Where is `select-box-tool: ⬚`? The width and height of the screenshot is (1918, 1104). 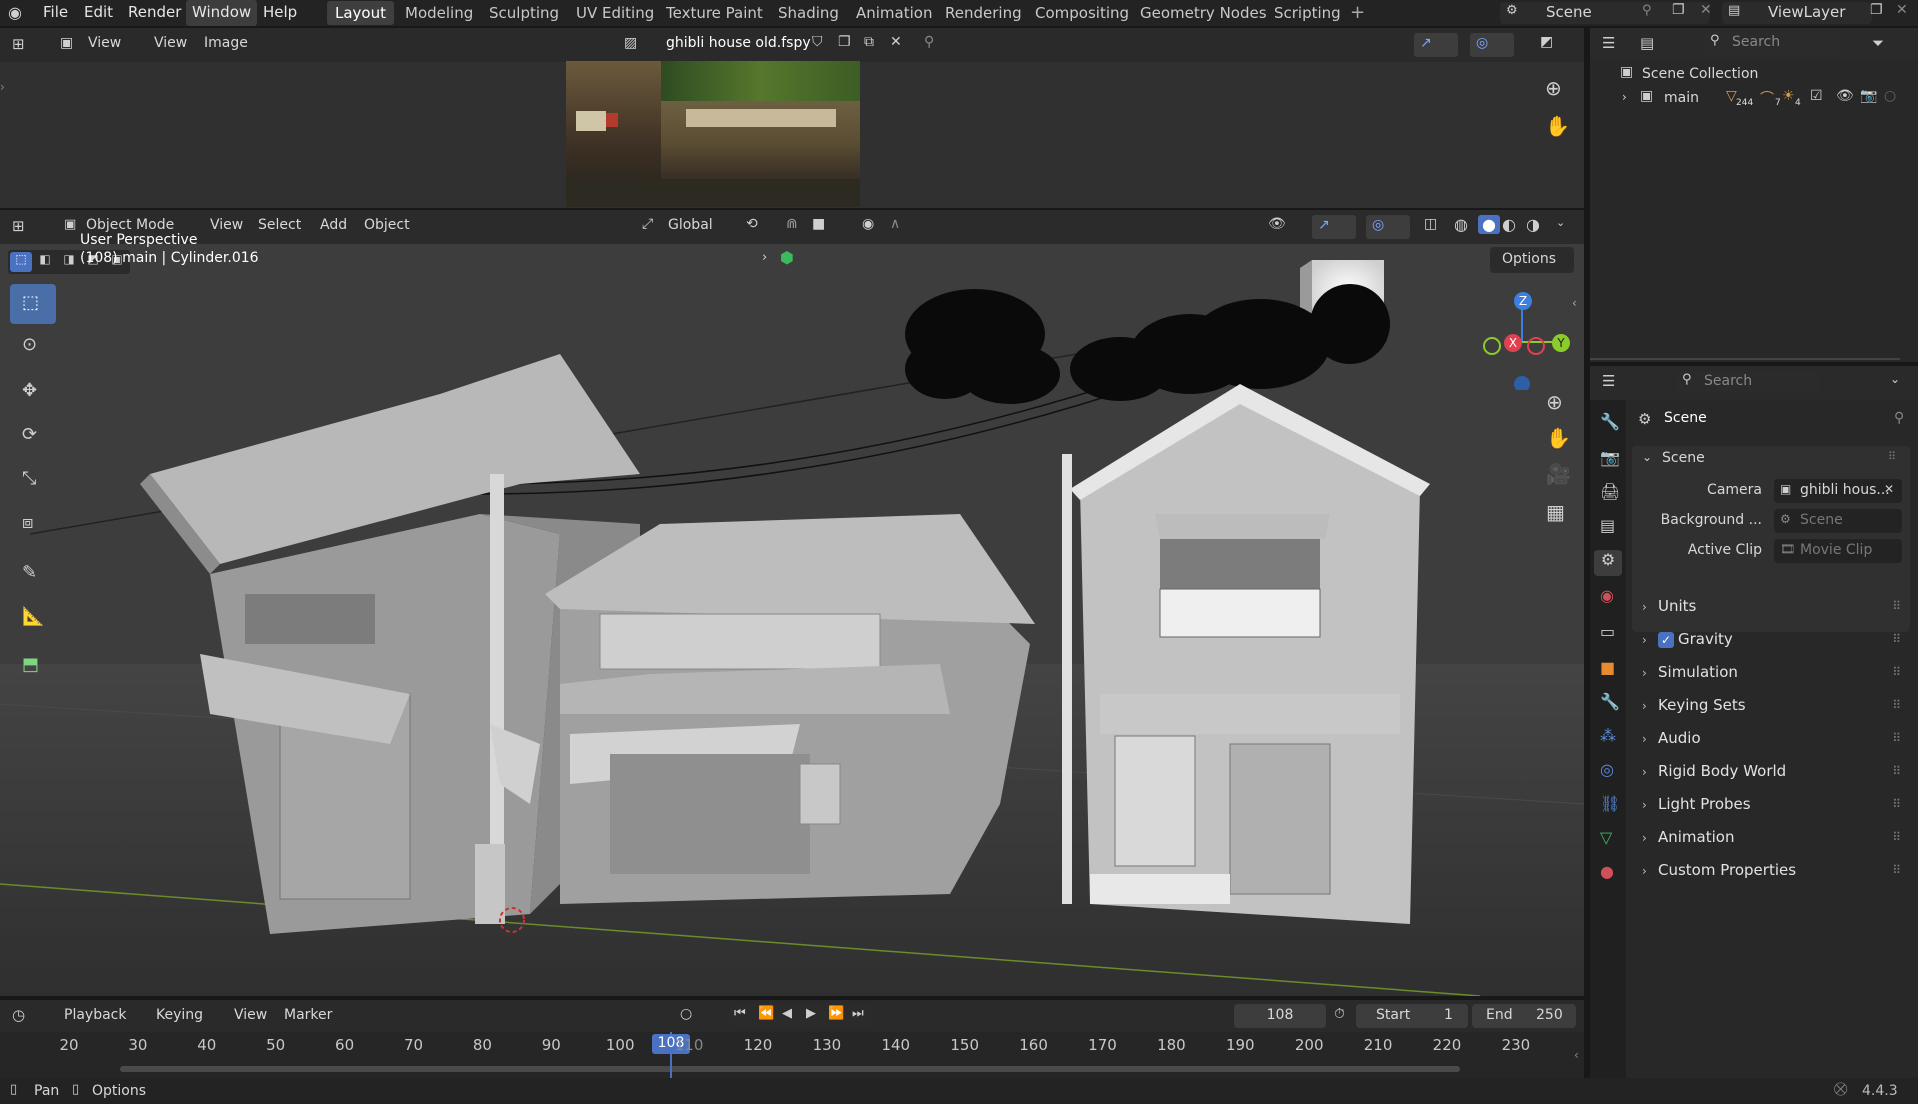 select-box-tool: ⬚ is located at coordinates (33, 304).